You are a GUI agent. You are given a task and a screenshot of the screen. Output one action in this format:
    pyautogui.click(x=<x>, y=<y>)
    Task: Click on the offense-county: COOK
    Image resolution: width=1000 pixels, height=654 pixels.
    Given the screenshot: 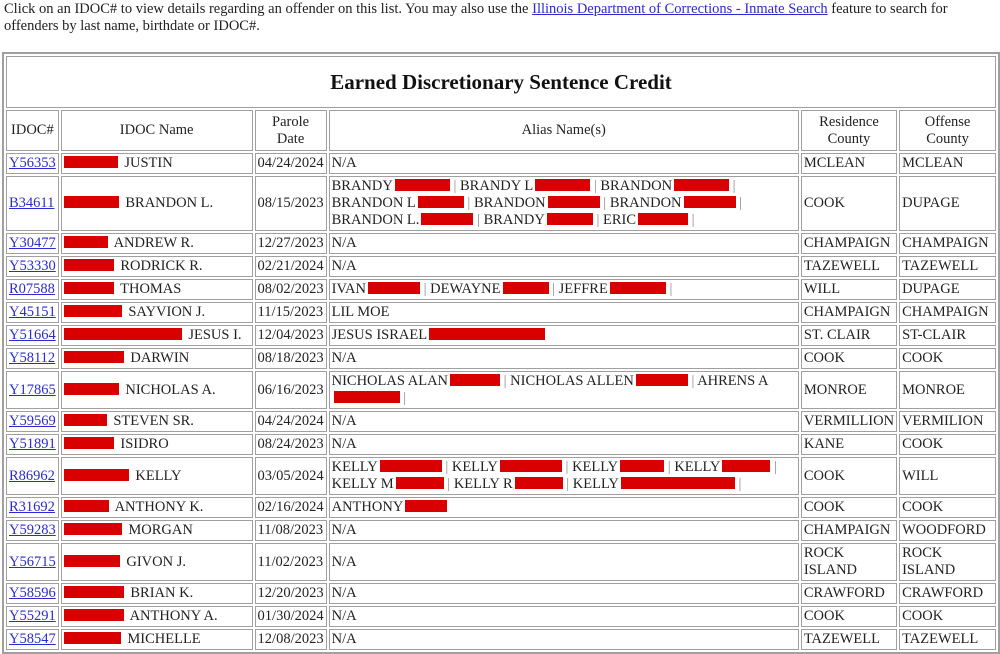 What is the action you would take?
    pyautogui.click(x=947, y=444)
    